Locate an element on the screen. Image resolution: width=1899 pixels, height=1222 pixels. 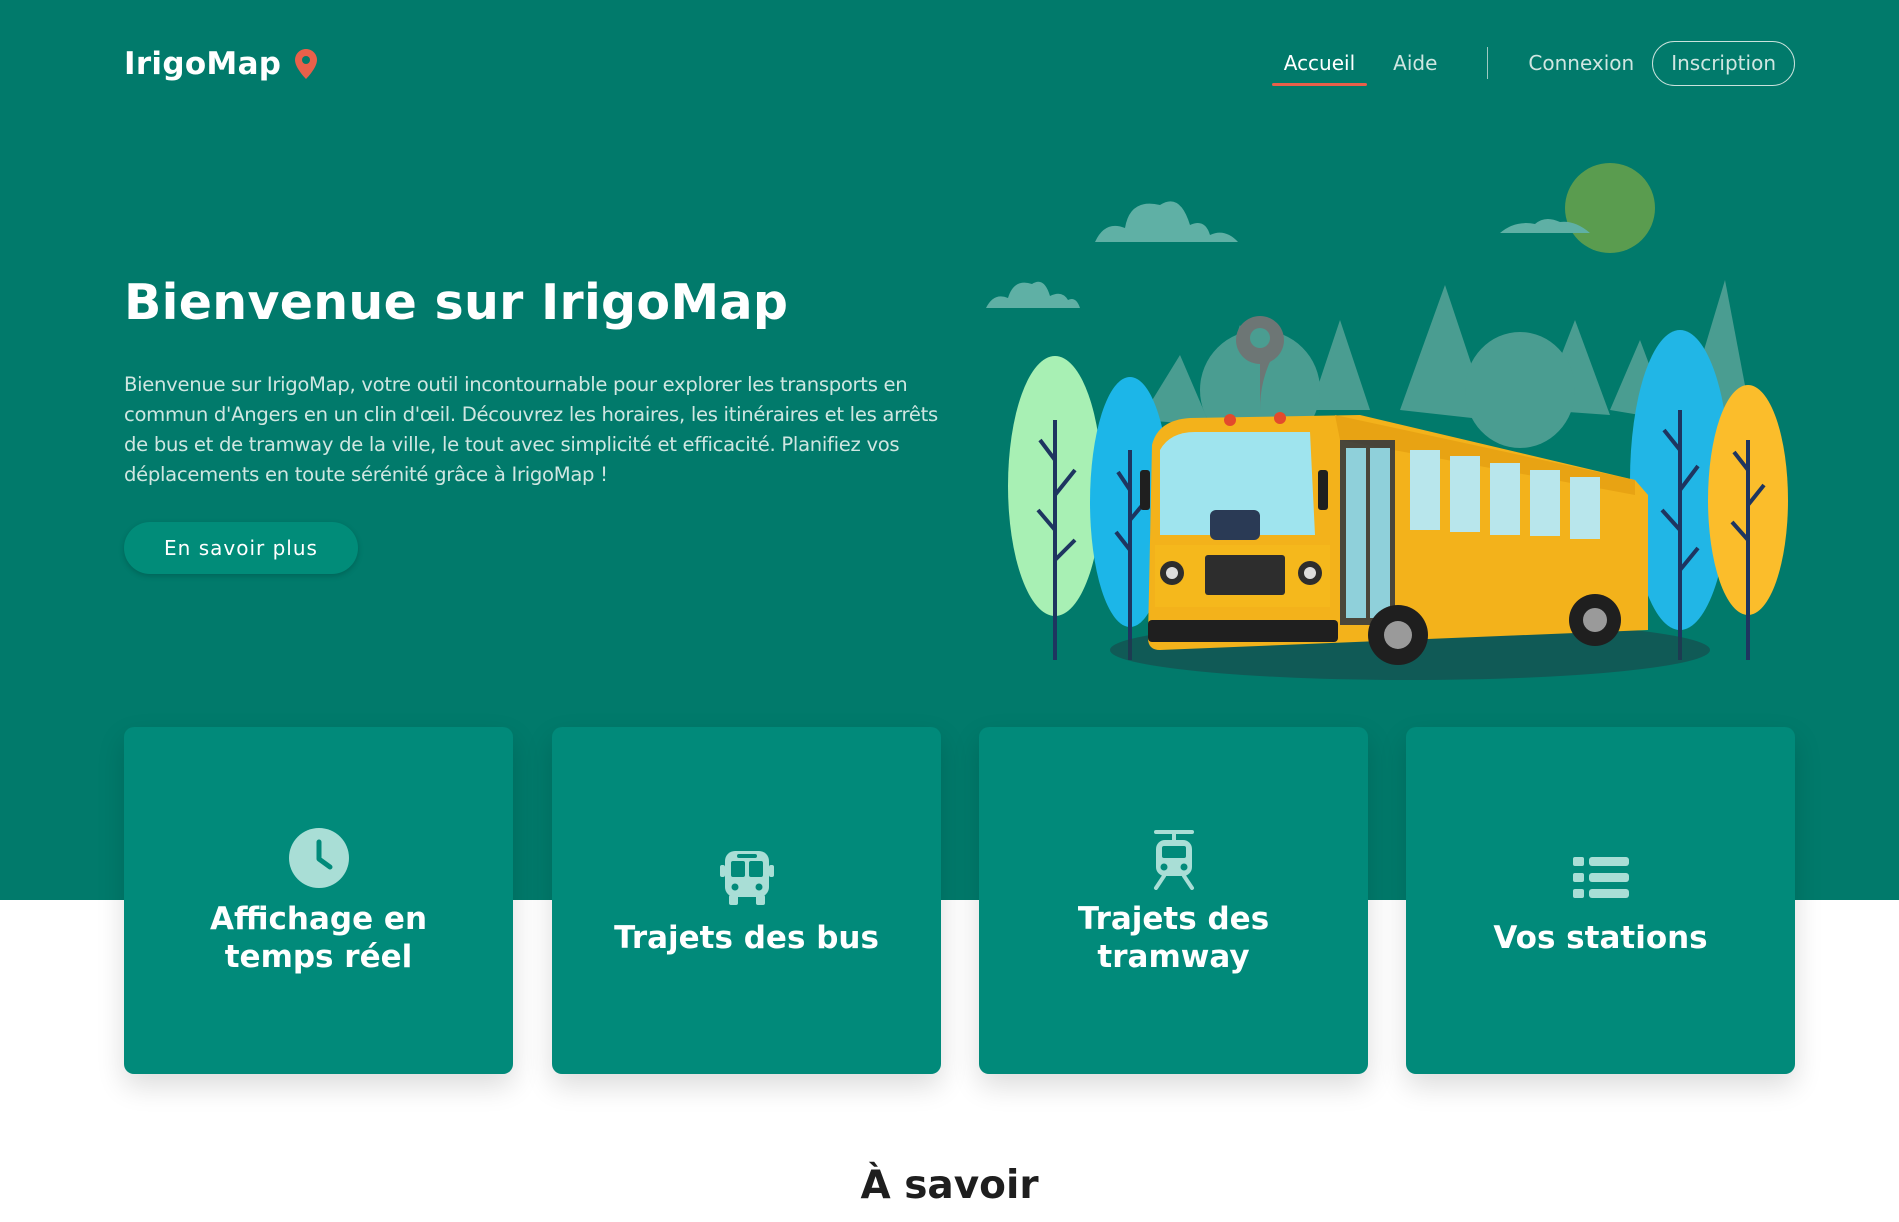
login-link: Connexion is located at coordinates (1581, 63).